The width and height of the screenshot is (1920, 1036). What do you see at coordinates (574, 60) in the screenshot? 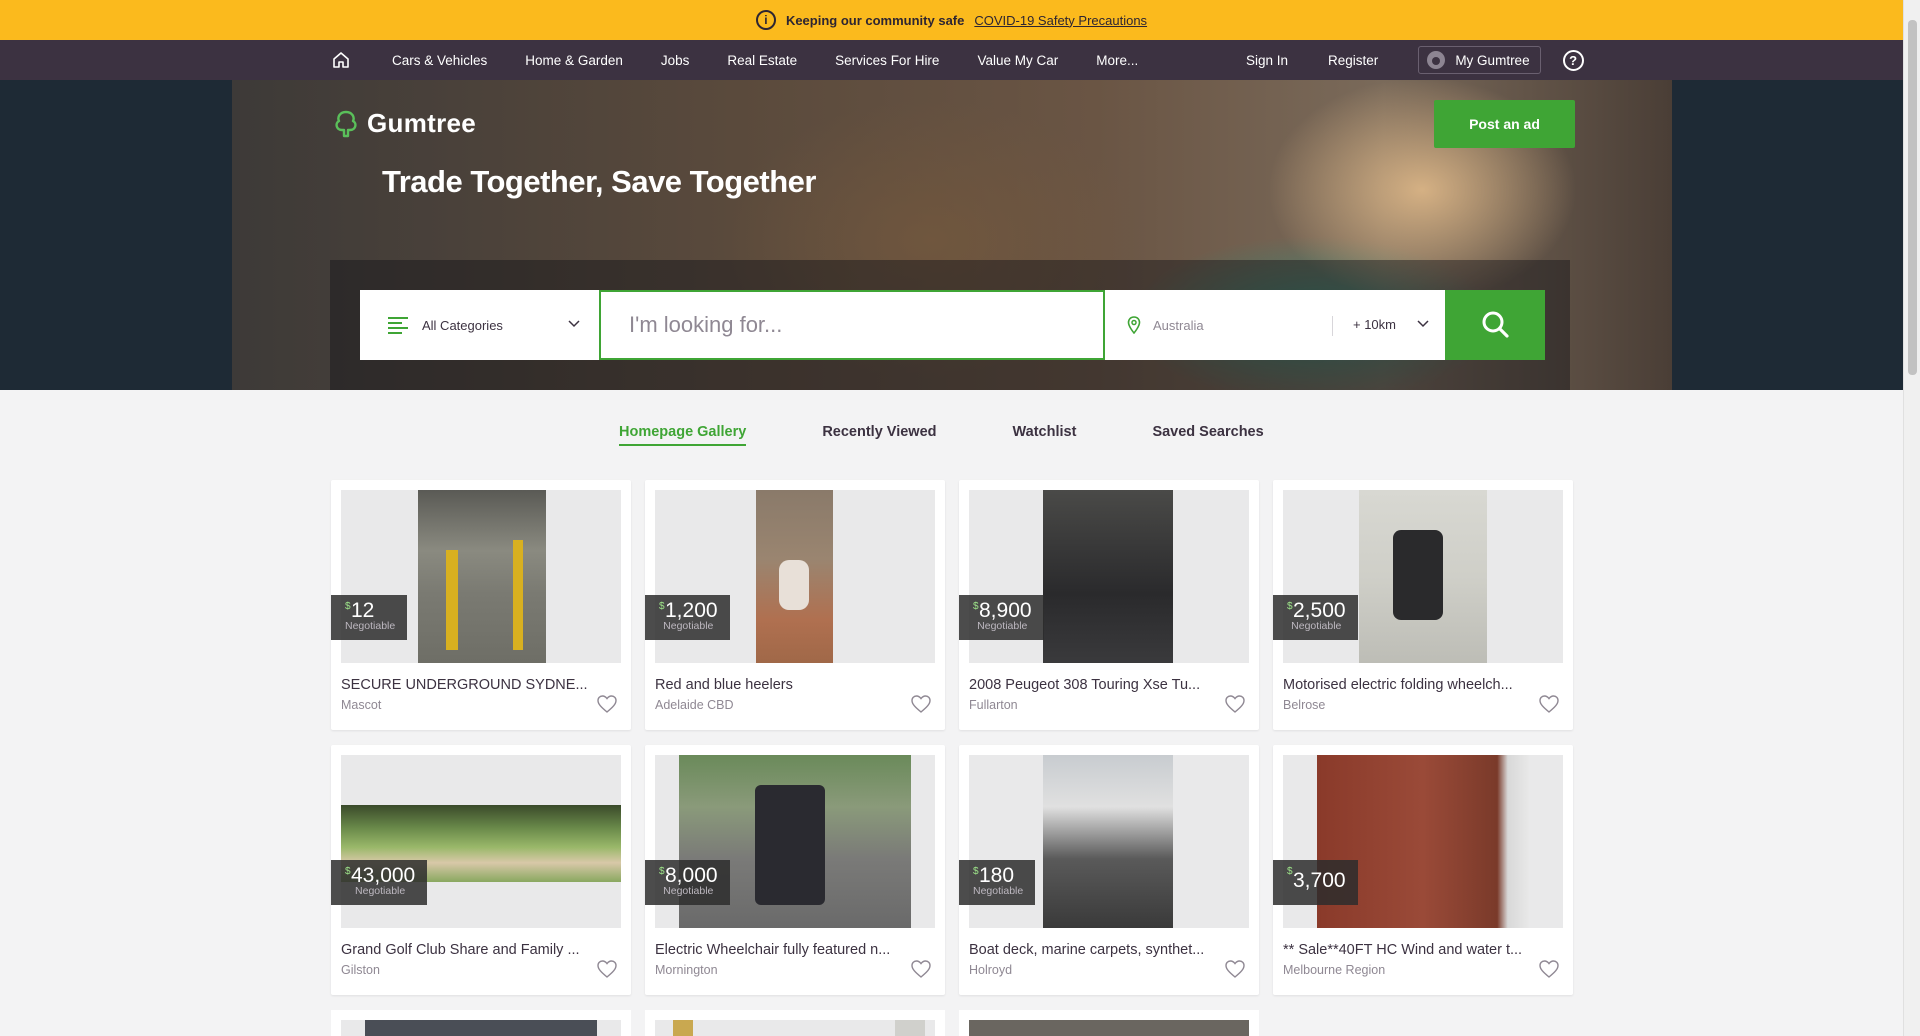
I see `nav-home-garden: Home & Garden` at bounding box center [574, 60].